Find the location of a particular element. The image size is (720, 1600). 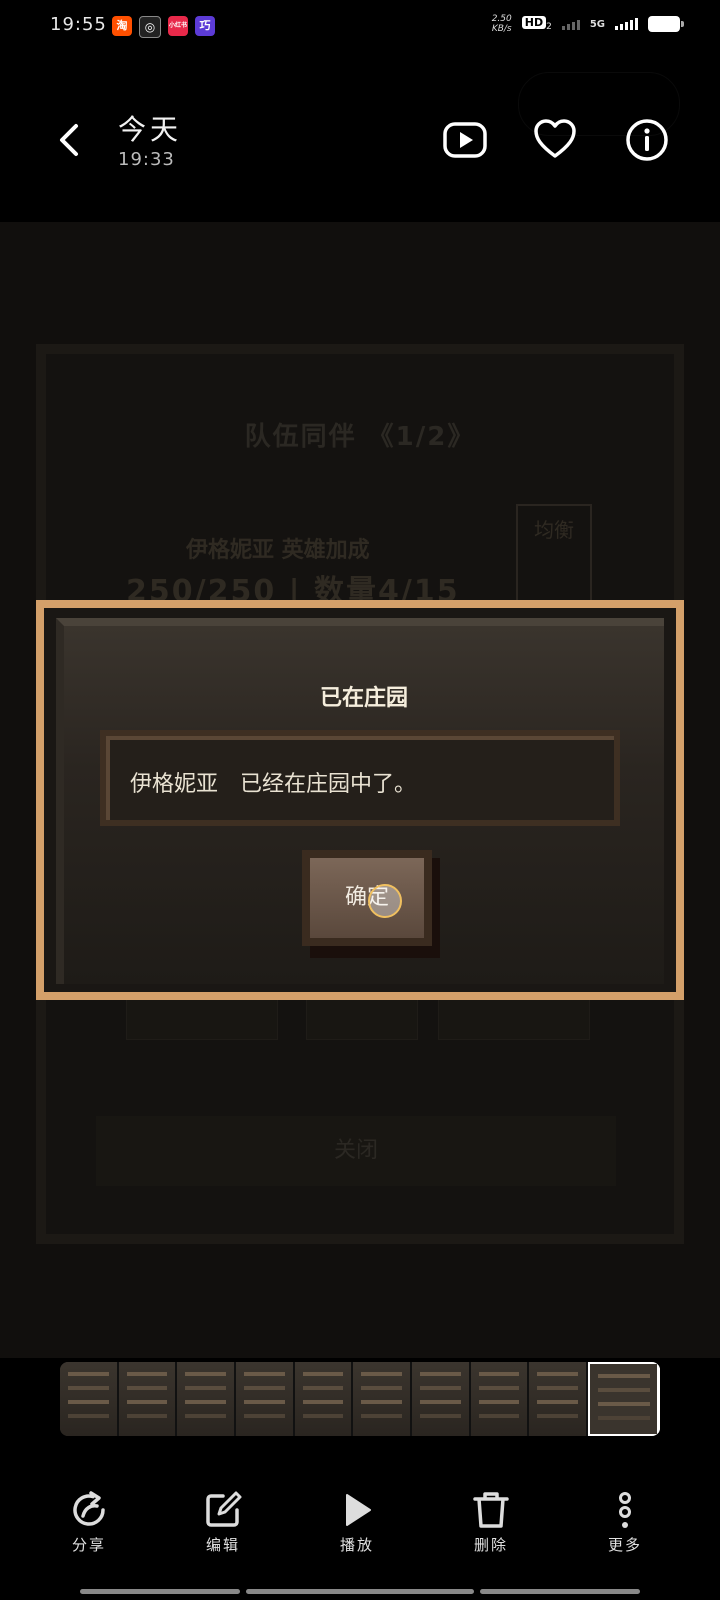

signal-bars-sim2-icon is located at coordinates (626, 24).